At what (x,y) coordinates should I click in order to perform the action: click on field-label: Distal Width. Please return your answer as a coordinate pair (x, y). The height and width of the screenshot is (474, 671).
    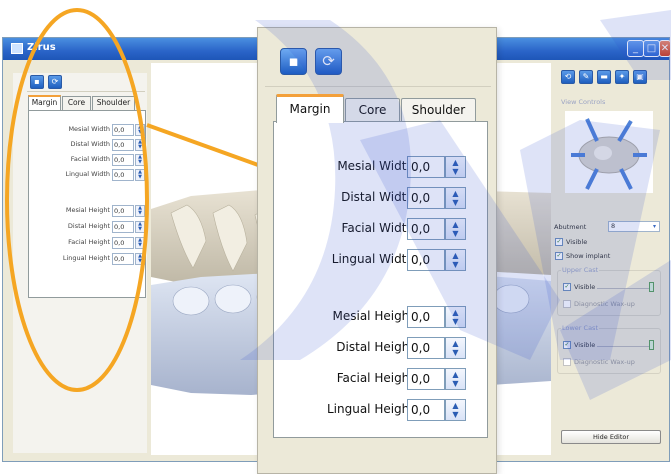
    Looking at the image, I should click on (377, 197).